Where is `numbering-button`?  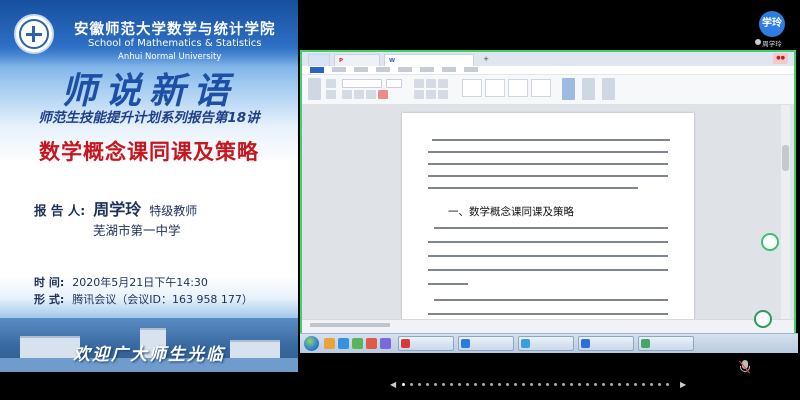 numbering-button is located at coordinates (431, 83).